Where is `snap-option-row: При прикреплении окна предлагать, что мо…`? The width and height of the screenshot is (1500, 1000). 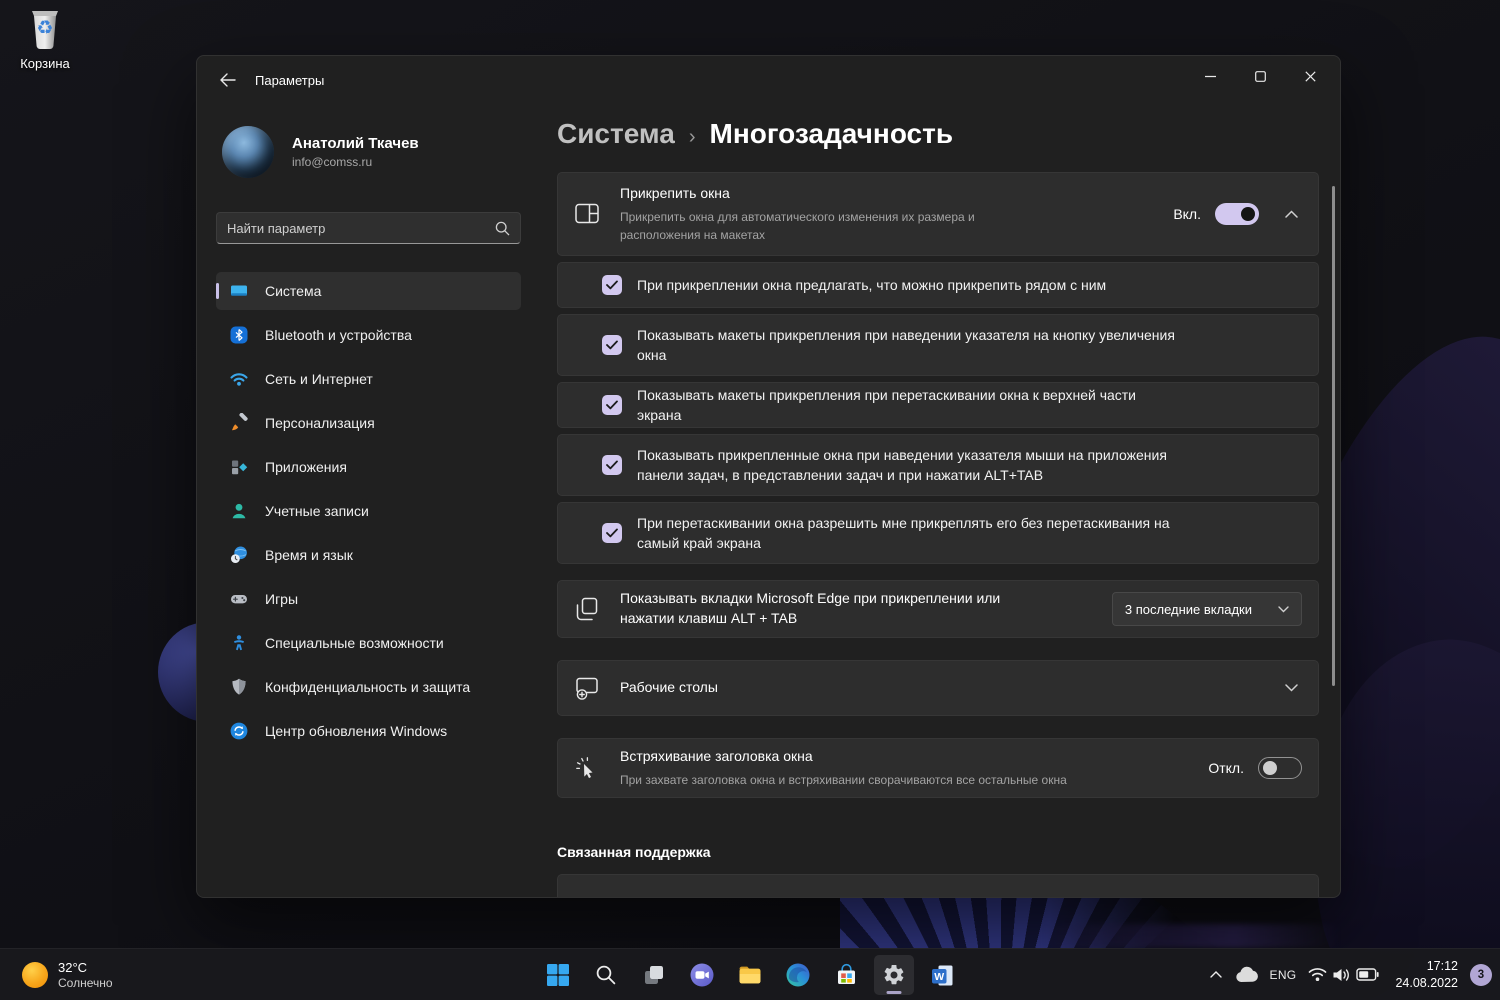 snap-option-row: При прикреплении окна предлагать, что мо… is located at coordinates (938, 285).